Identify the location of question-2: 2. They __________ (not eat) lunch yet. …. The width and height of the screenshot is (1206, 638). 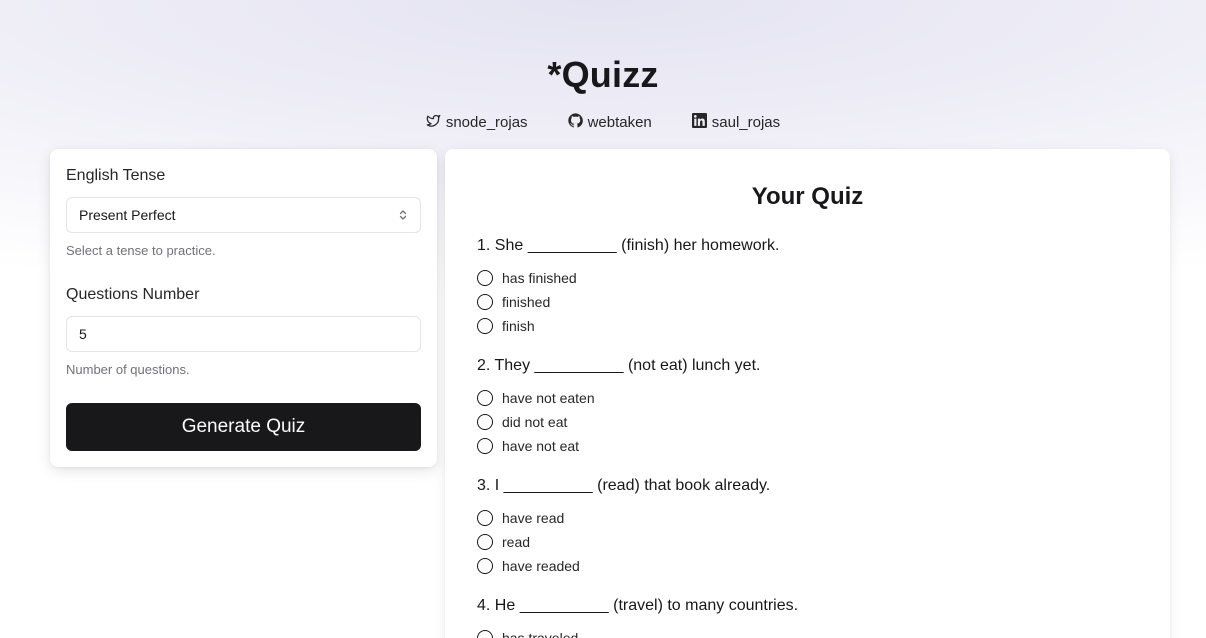
(618, 407).